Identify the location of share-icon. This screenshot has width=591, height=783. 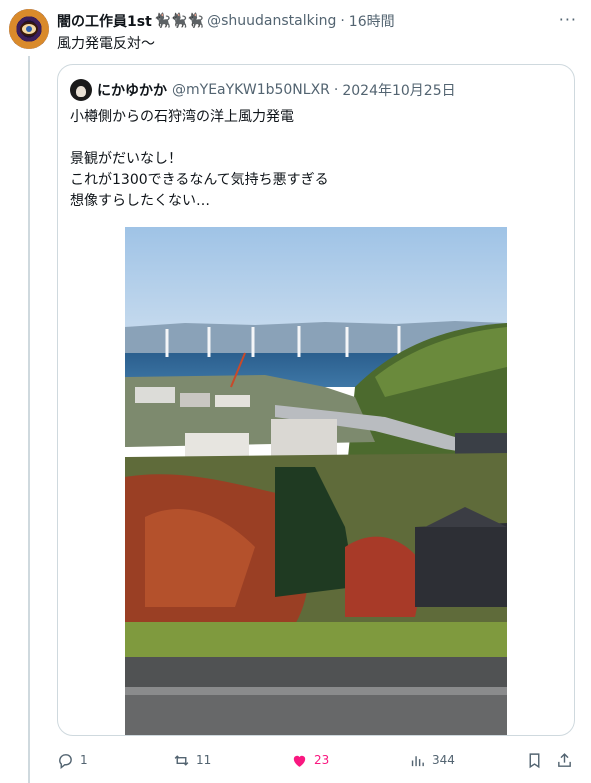
(564, 759).